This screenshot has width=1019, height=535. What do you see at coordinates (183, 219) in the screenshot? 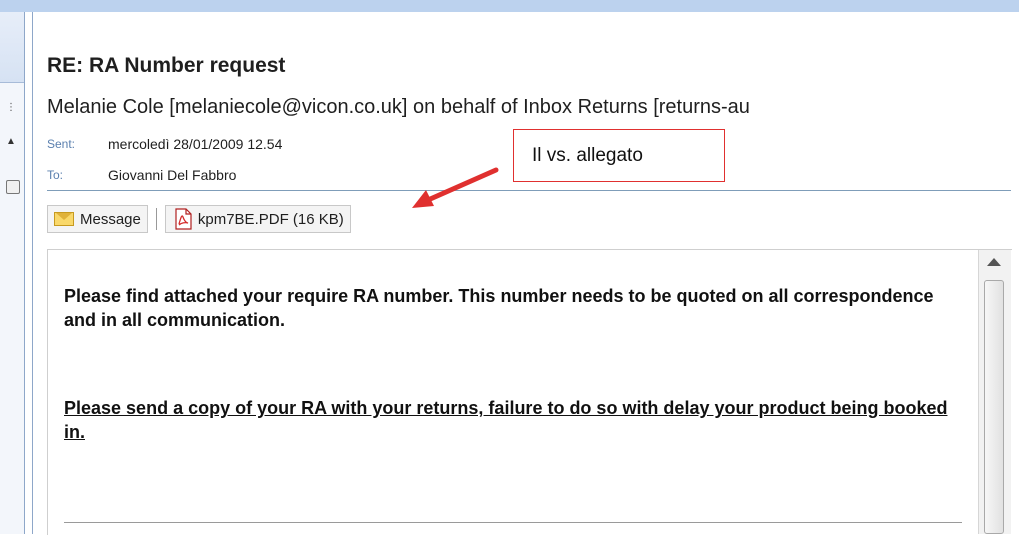
I see `pdf-icon` at bounding box center [183, 219].